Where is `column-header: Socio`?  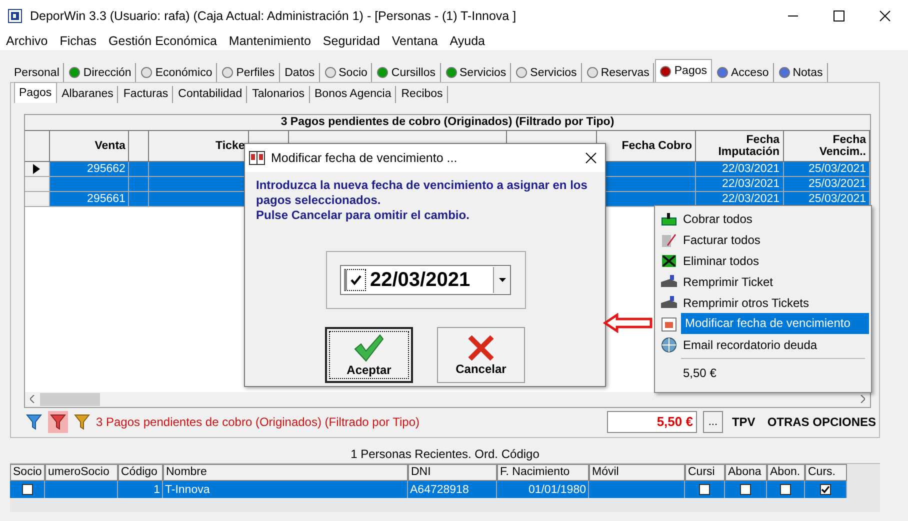 column-header: Socio is located at coordinates (27, 472).